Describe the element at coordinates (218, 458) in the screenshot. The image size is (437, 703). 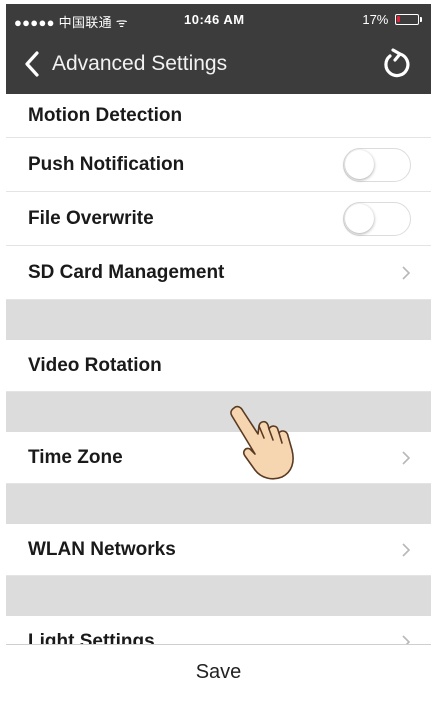
I see `setting-time-zone: Time Zone` at that location.